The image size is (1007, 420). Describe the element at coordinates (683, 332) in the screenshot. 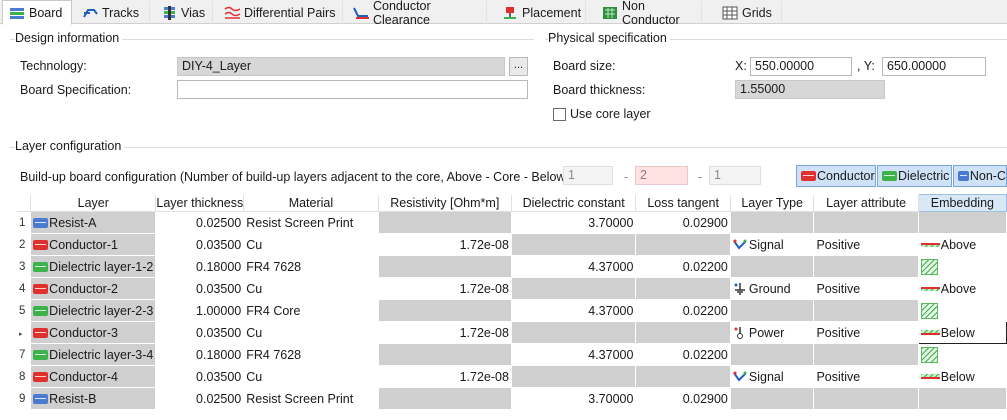

I see `loss-tangent-cell` at that location.